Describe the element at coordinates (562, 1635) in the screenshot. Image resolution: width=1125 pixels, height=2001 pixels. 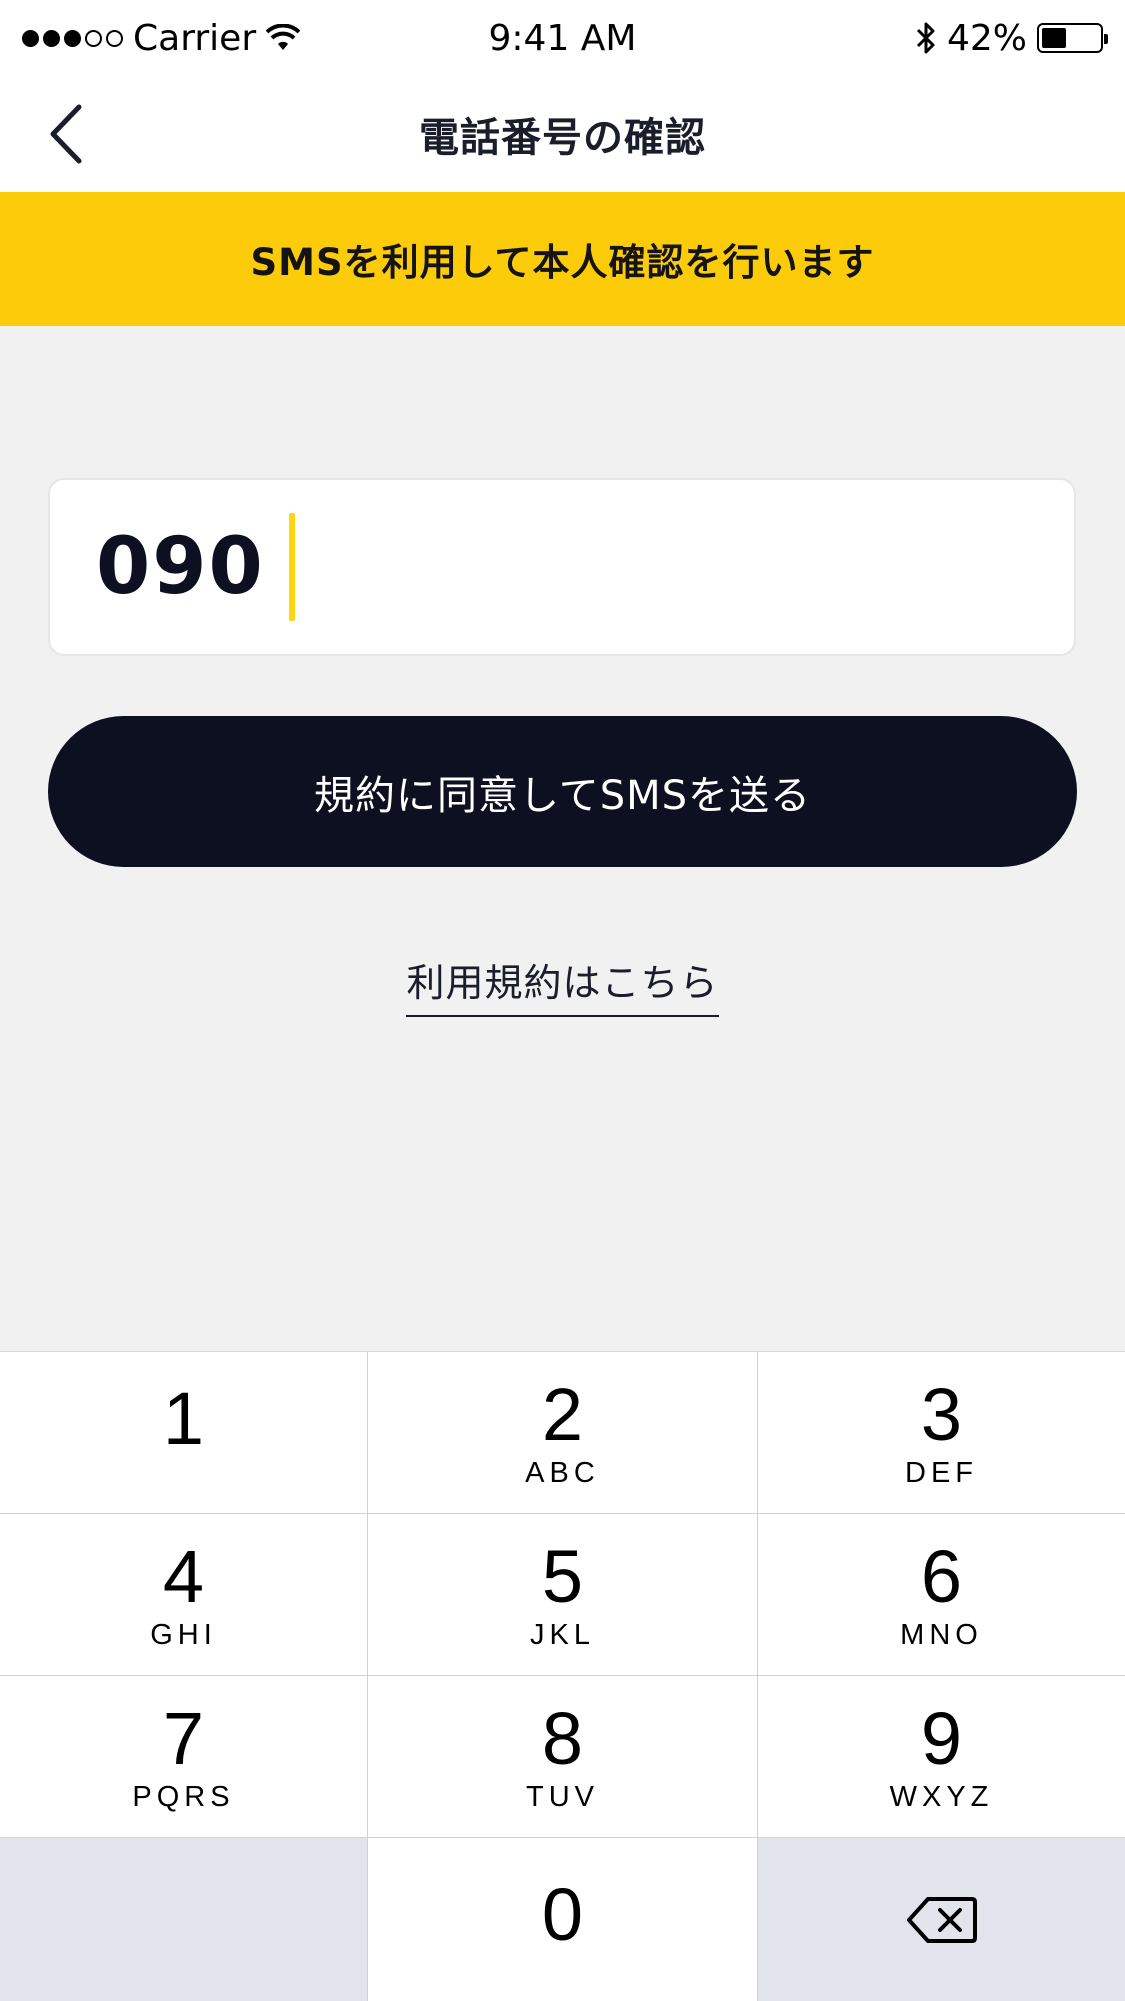
I see `key-letters: JKL` at that location.